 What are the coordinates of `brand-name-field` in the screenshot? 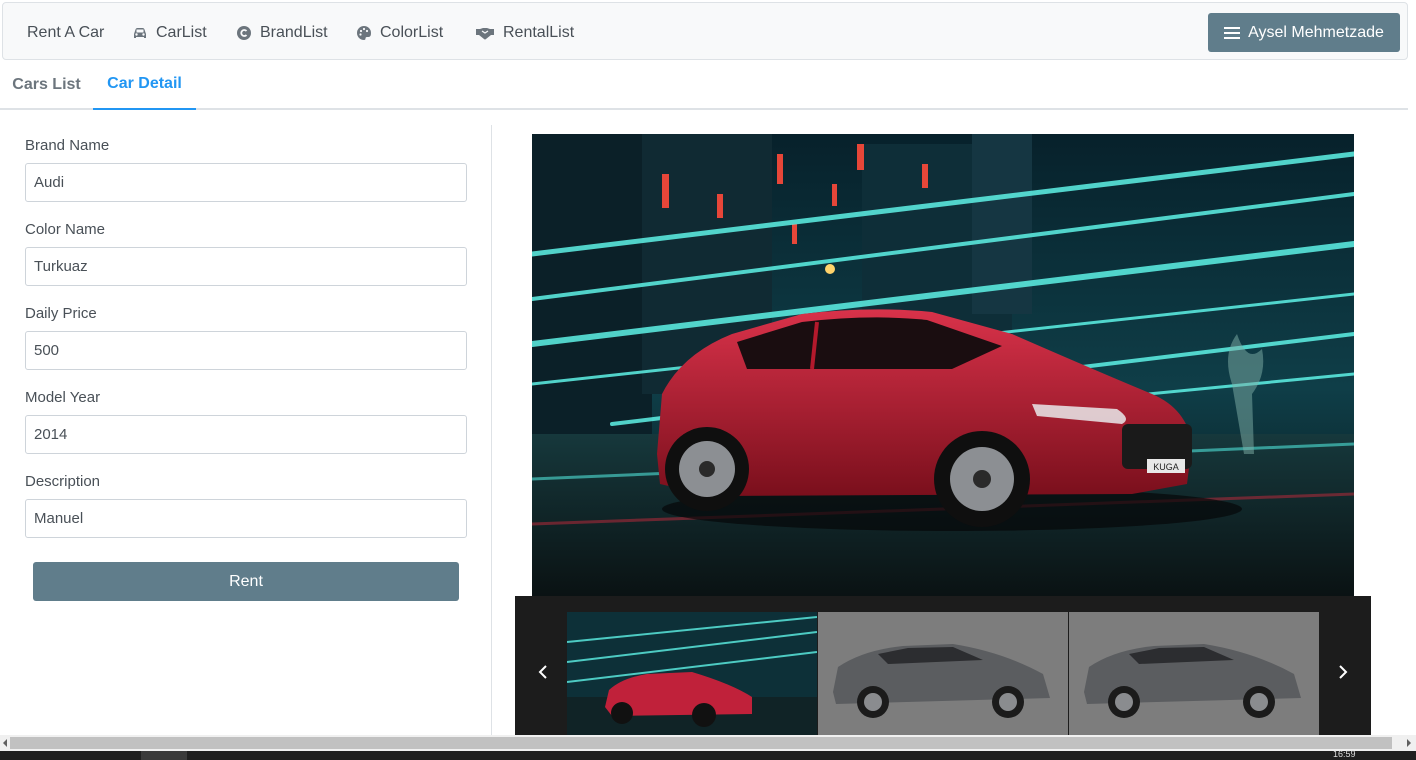 It's located at (246, 182).